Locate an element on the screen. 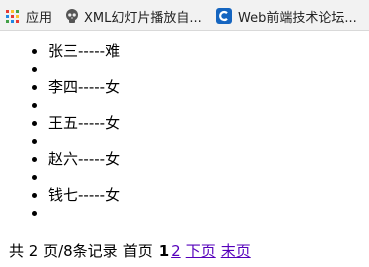 The height and width of the screenshot is (267, 369). bookmark-apps: 应用 is located at coordinates (29, 16).